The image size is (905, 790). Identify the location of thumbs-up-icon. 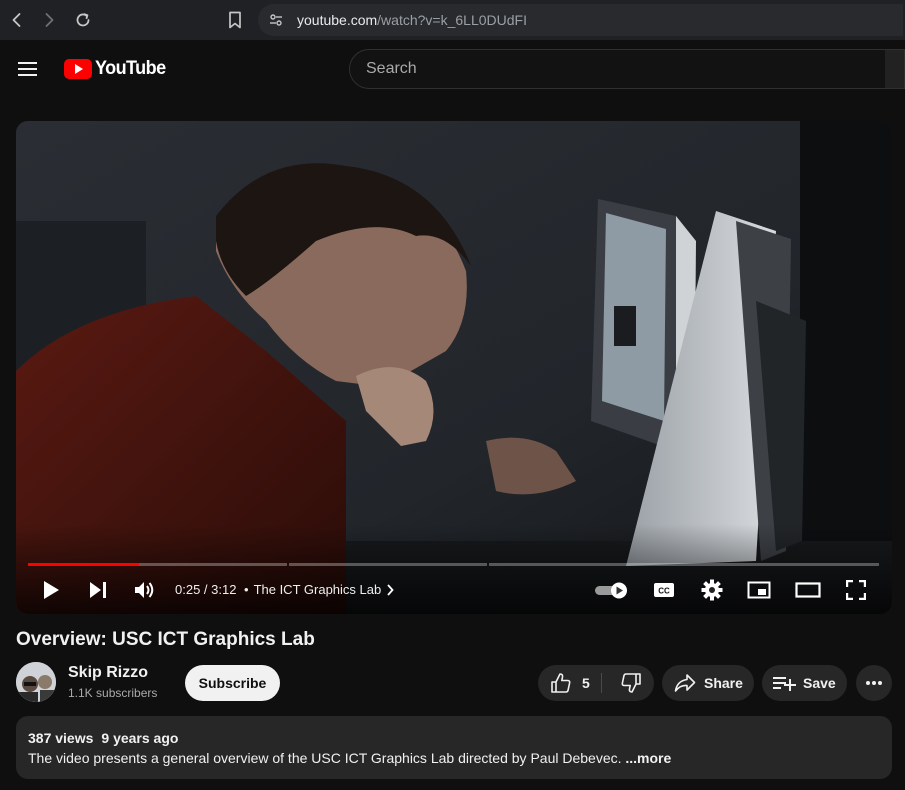
(561, 683).